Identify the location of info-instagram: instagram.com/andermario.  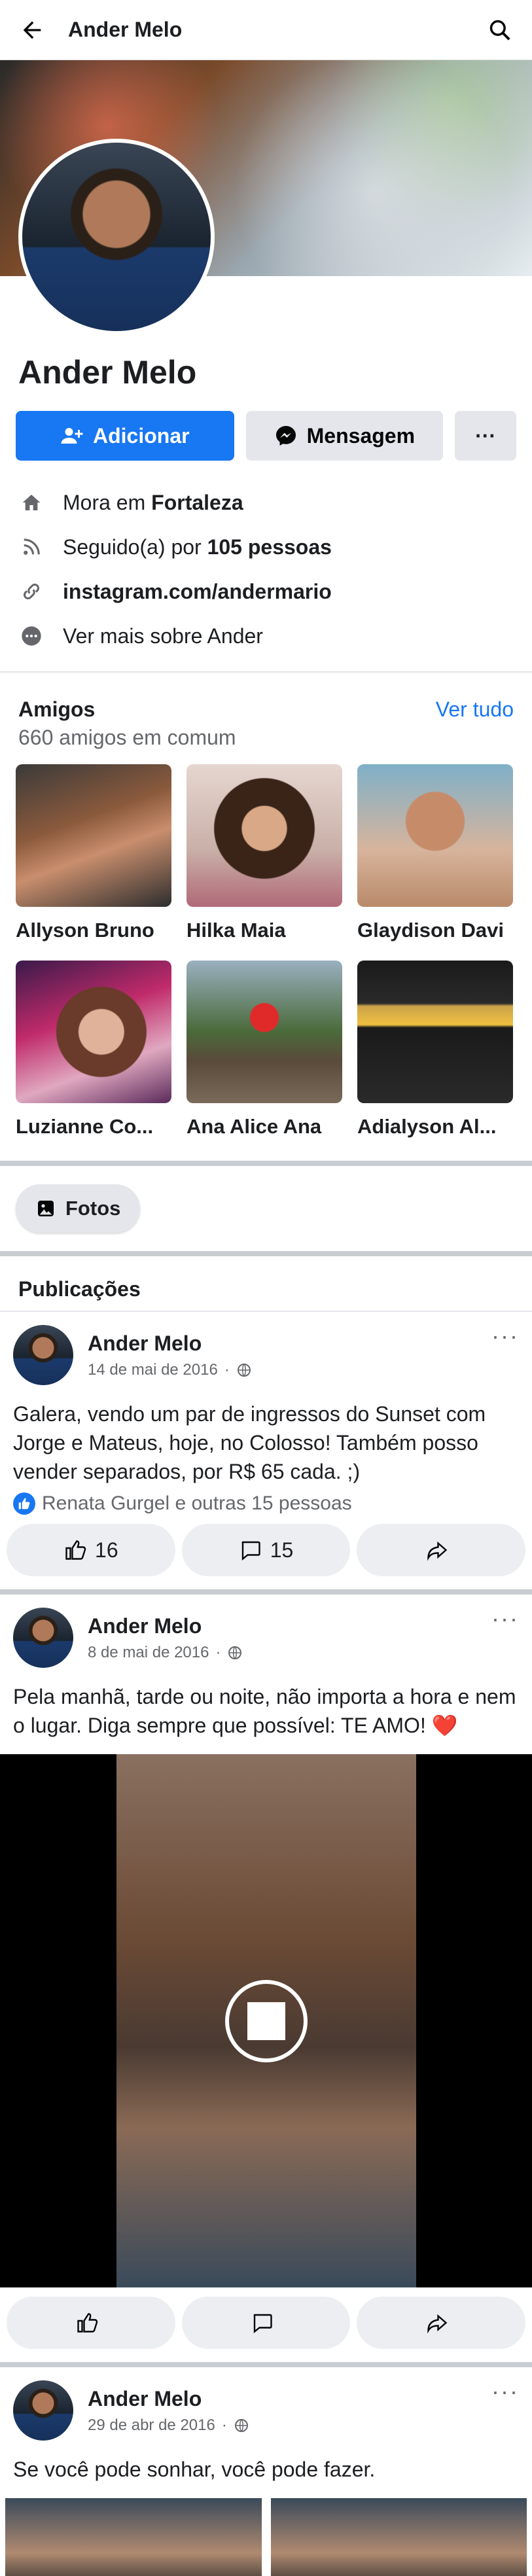
(266, 591).